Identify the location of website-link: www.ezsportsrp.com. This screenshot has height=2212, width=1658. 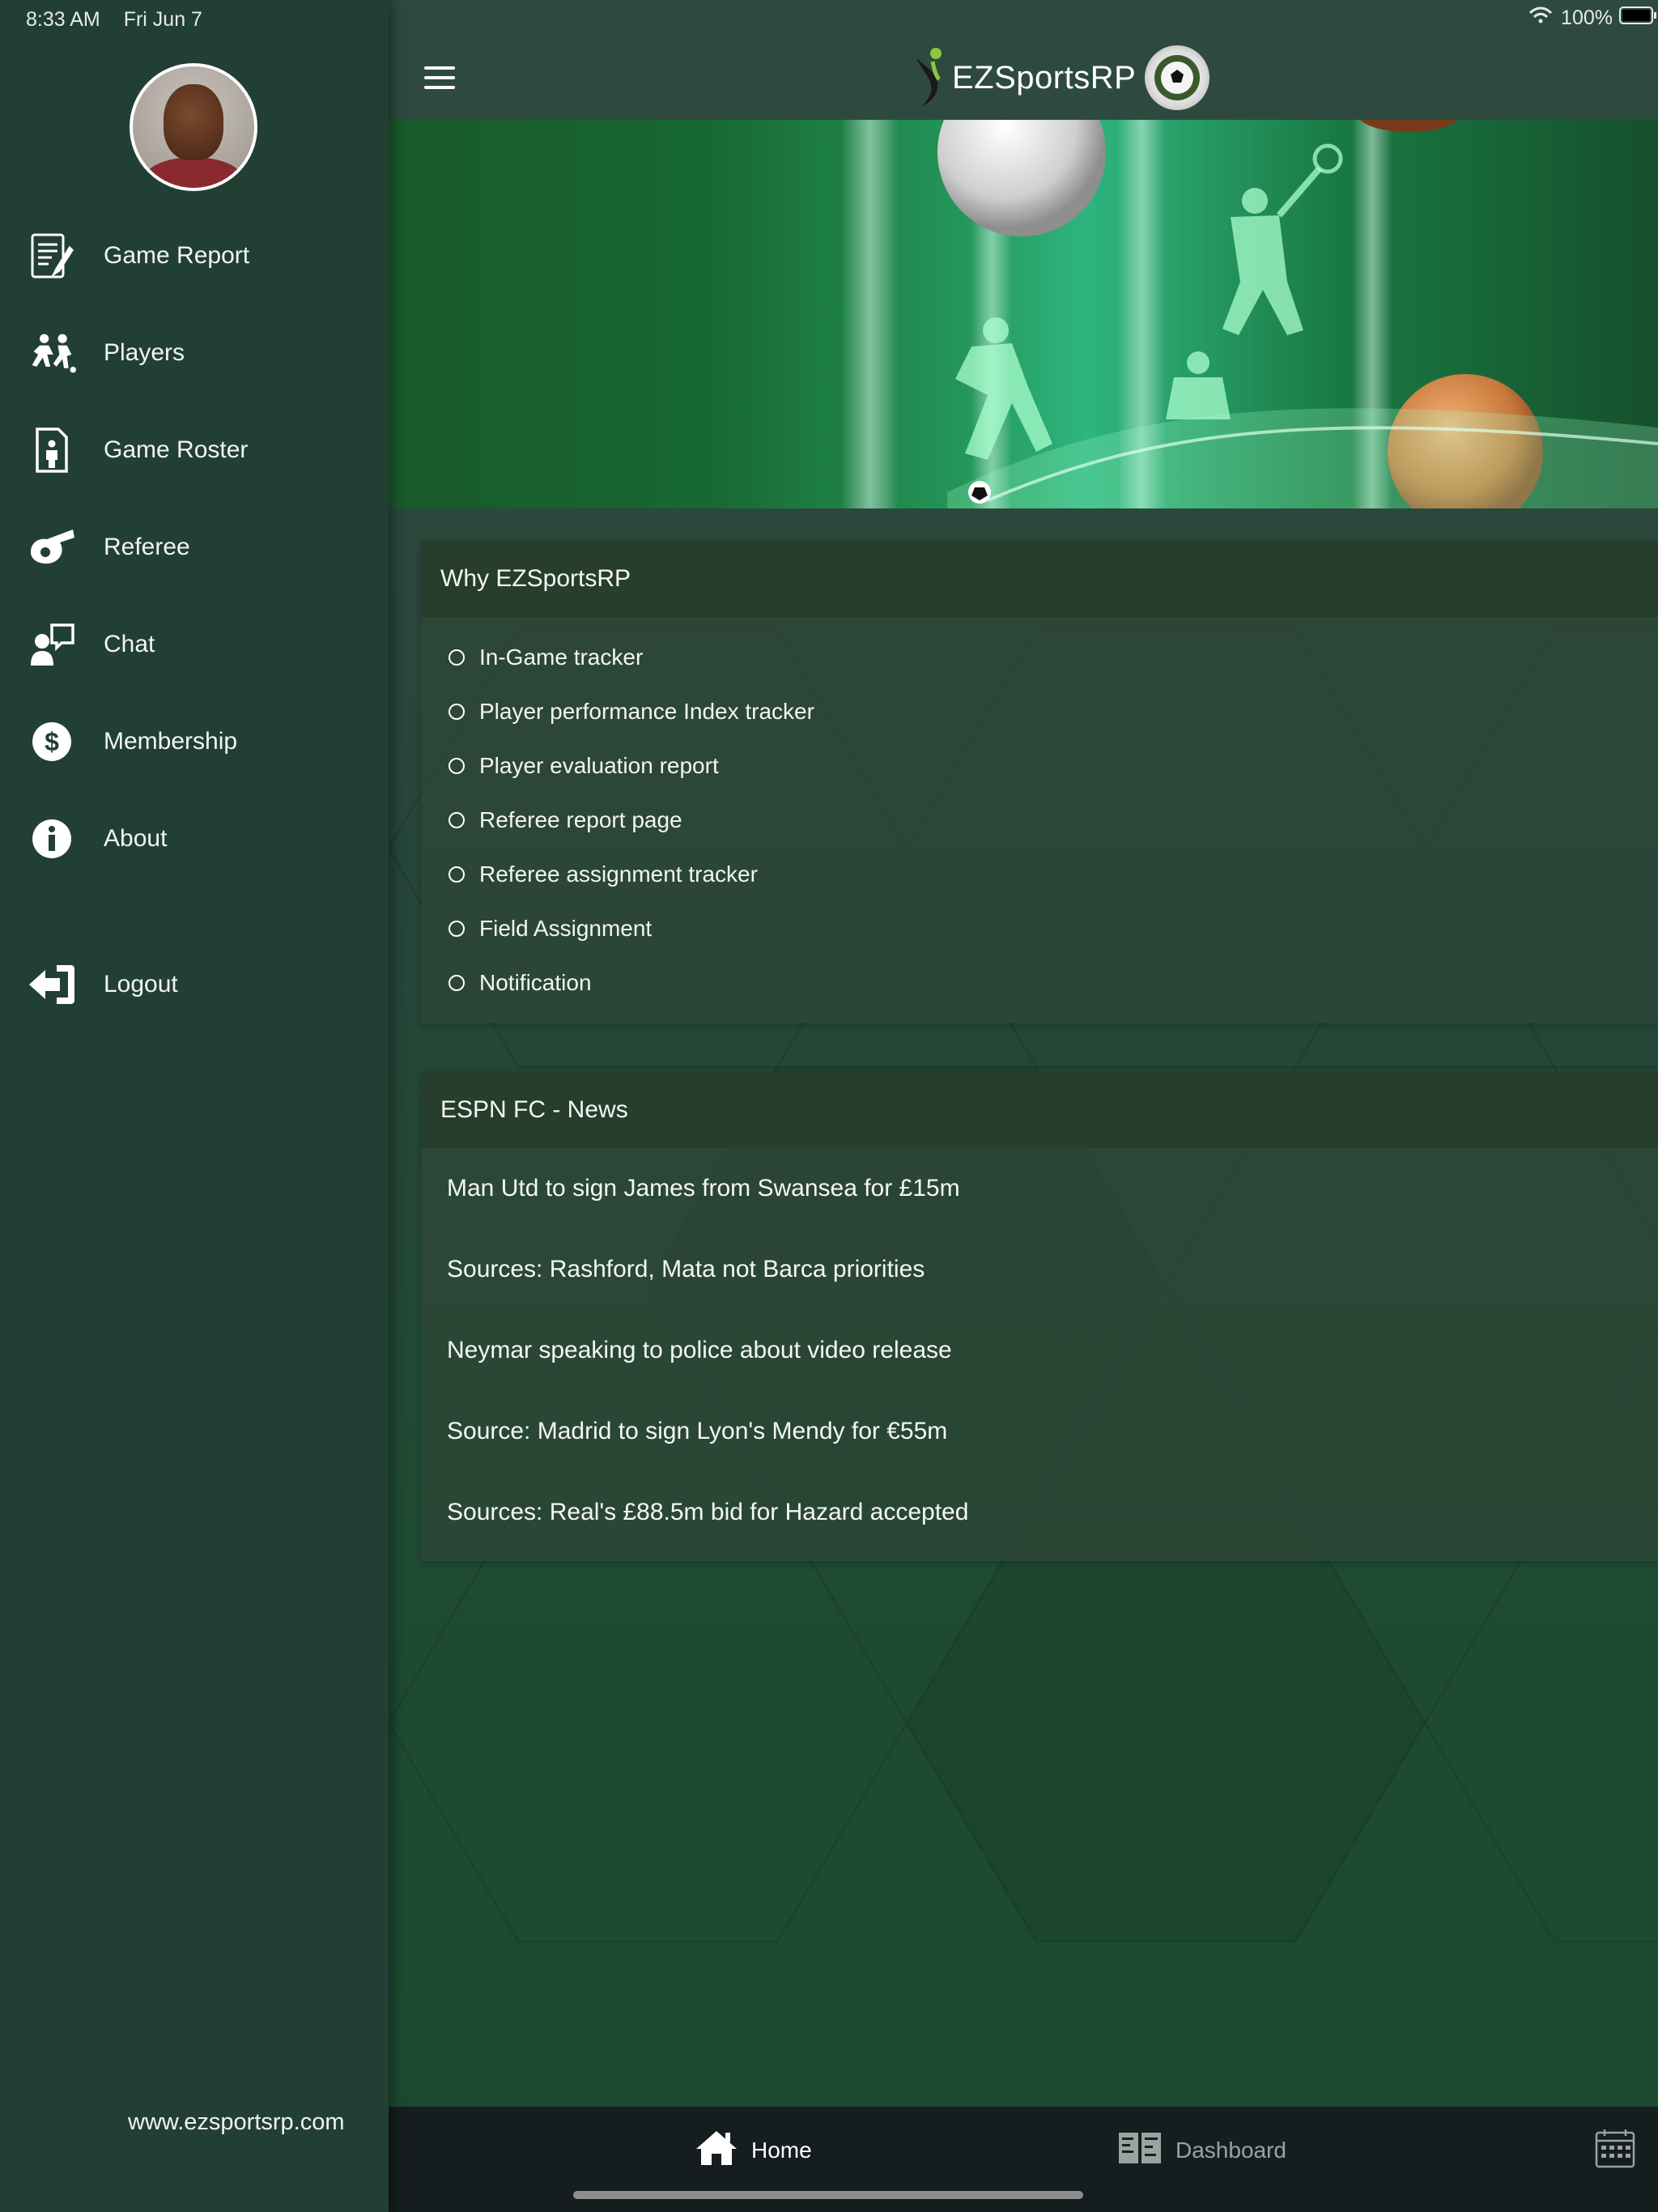
(236, 2122).